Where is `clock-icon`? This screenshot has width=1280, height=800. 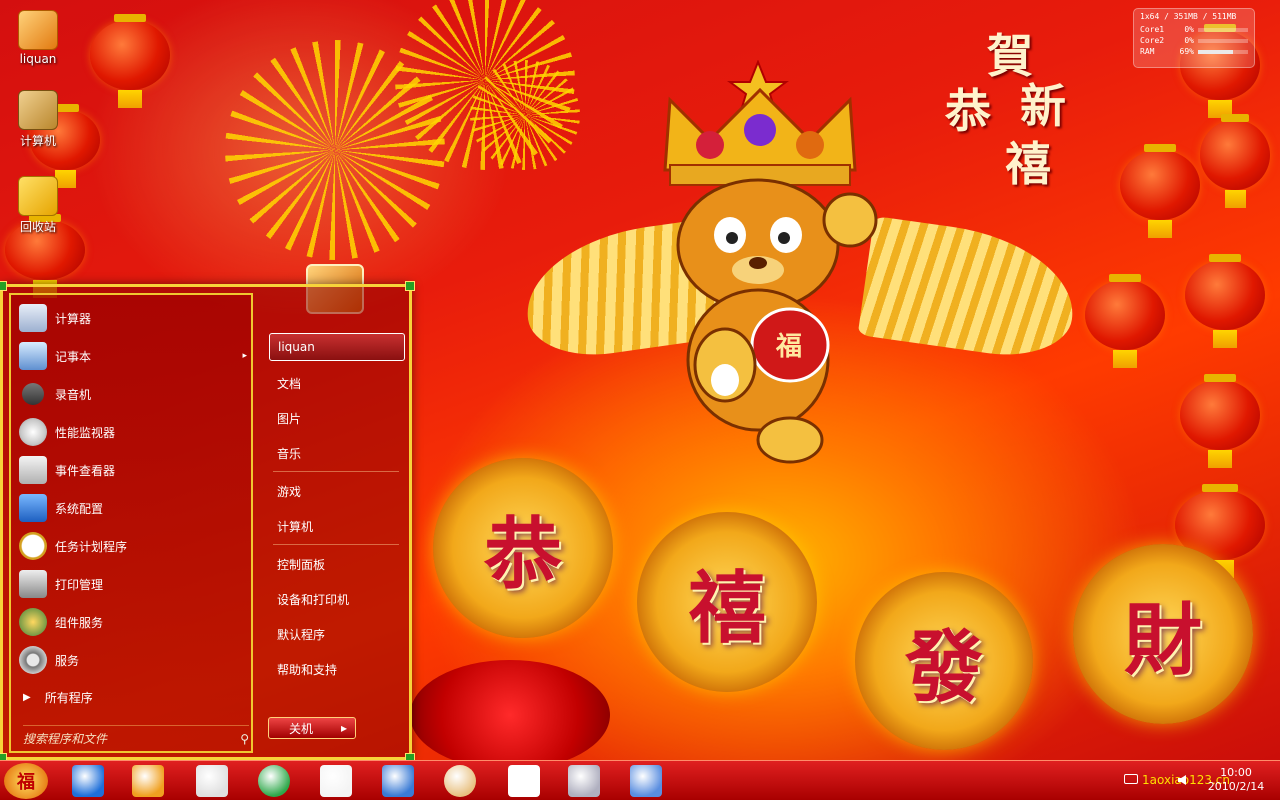
clock-icon is located at coordinates (33, 546).